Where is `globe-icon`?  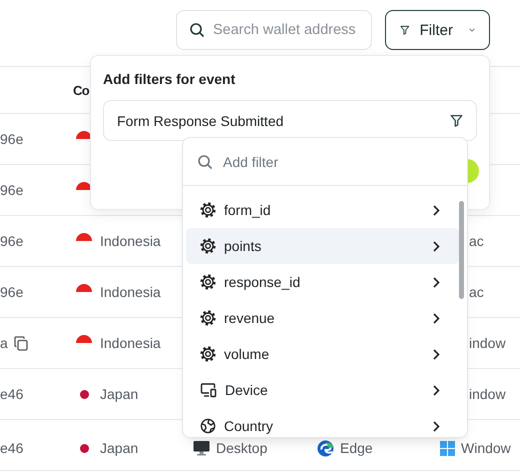
globe-icon is located at coordinates (208, 426).